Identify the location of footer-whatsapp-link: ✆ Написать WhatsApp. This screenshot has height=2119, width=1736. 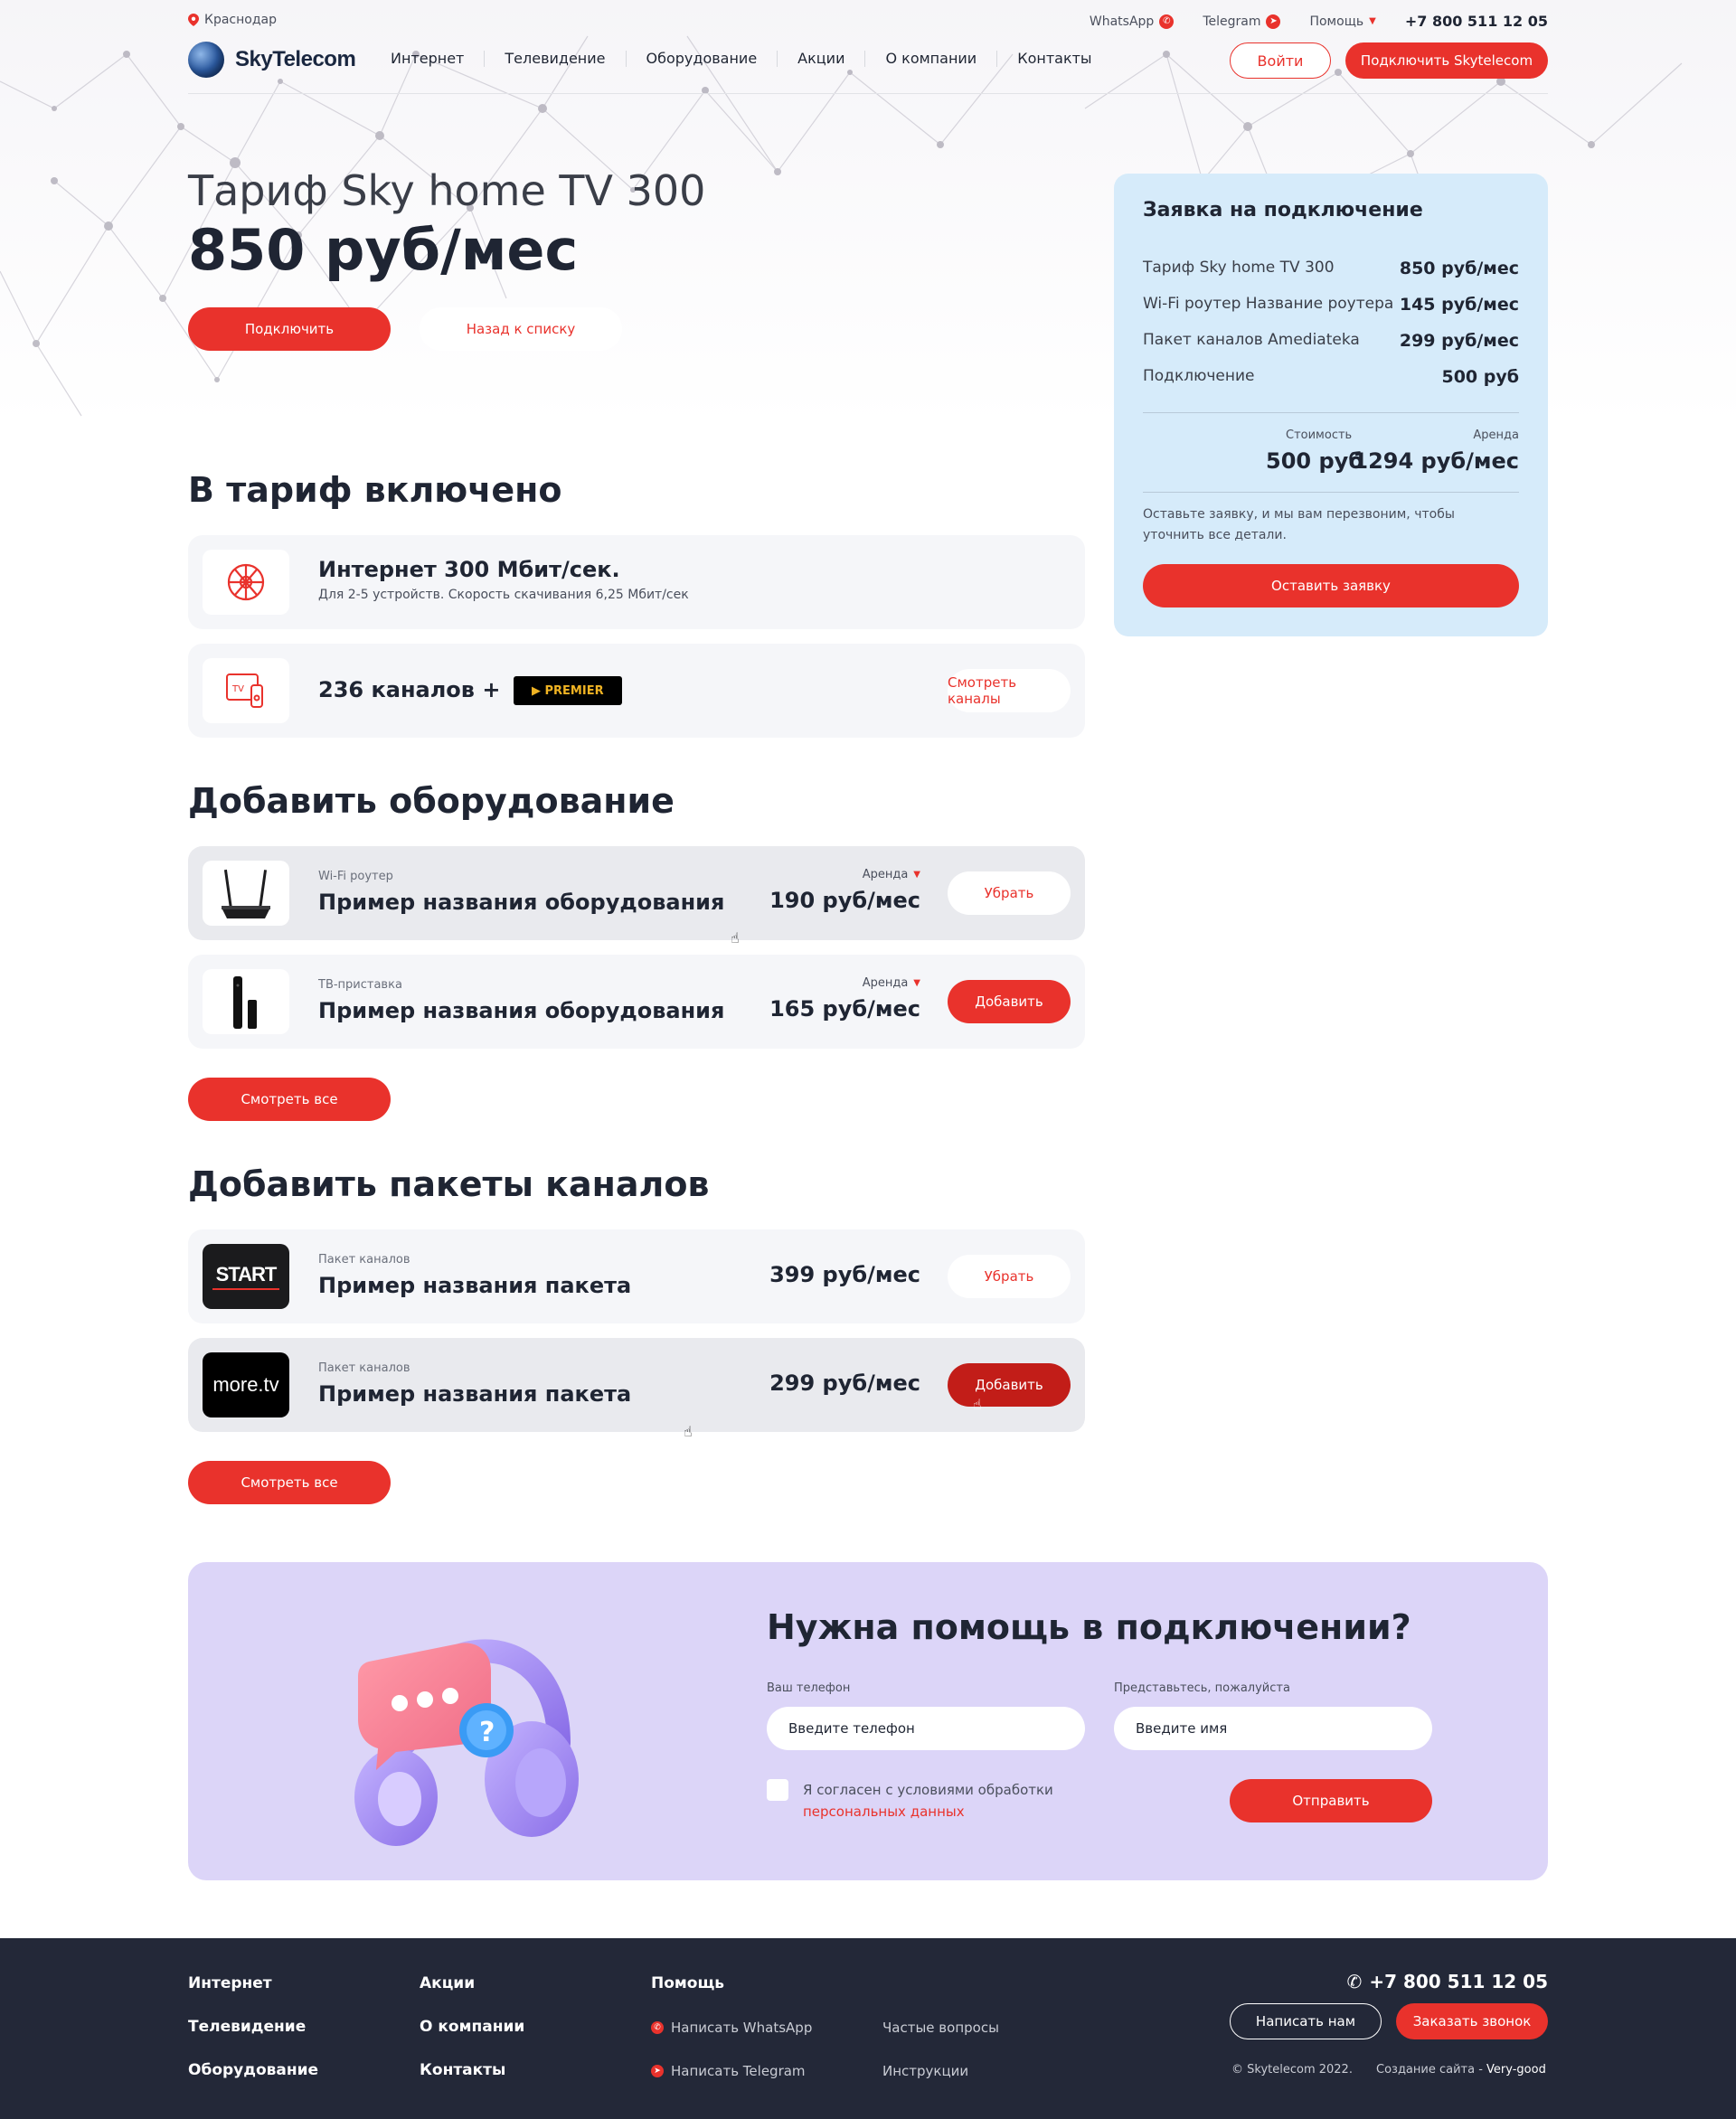
(732, 2028).